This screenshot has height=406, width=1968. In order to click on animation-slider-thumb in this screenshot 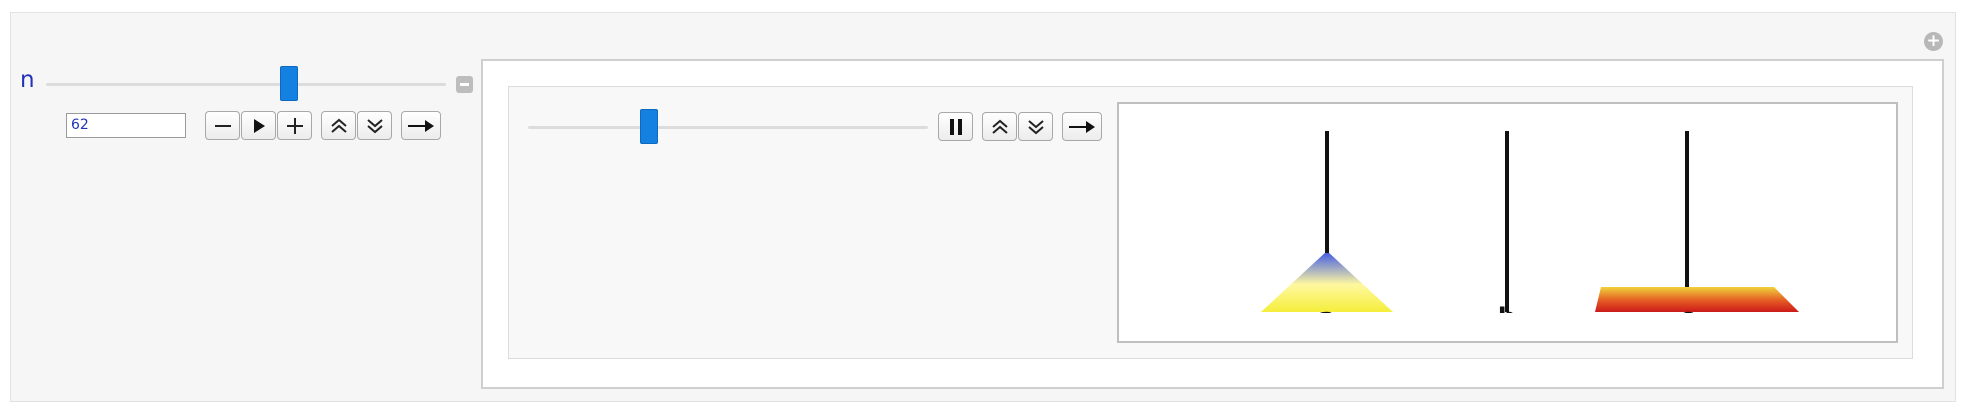, I will do `click(649, 126)`.